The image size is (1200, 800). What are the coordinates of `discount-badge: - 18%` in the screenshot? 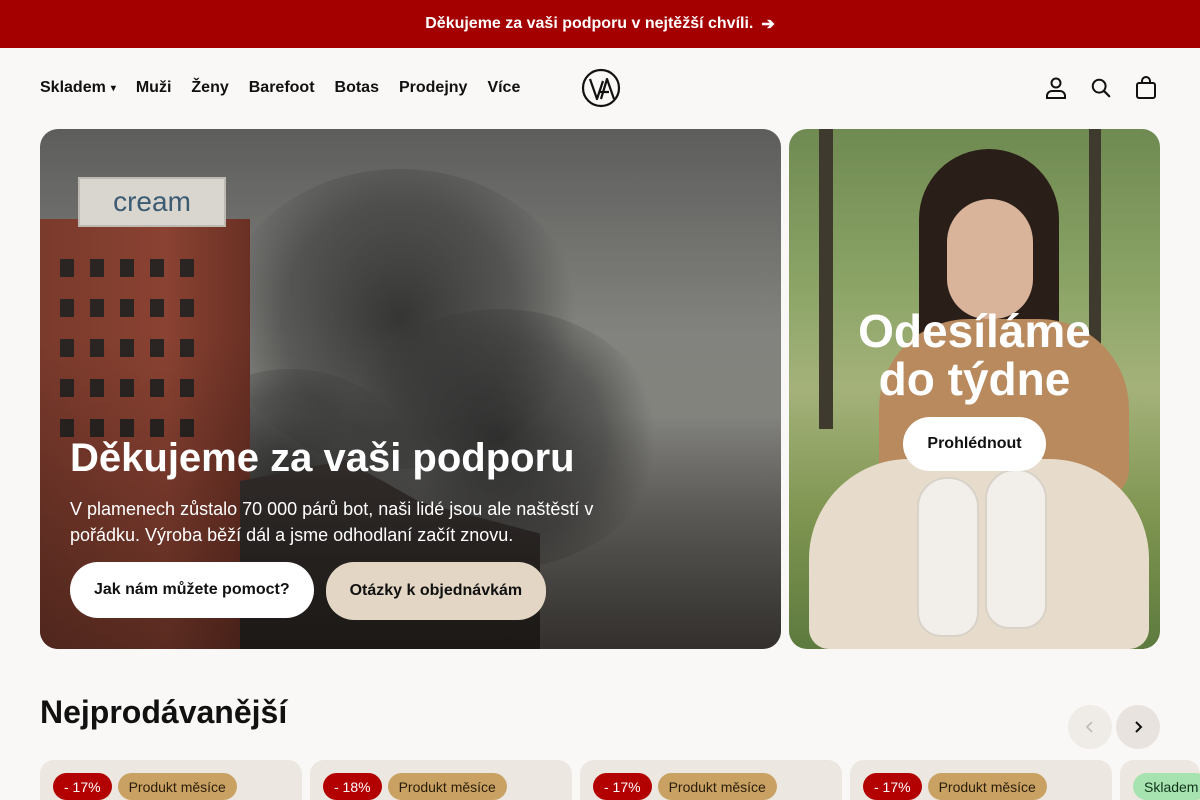 It's located at (352, 786).